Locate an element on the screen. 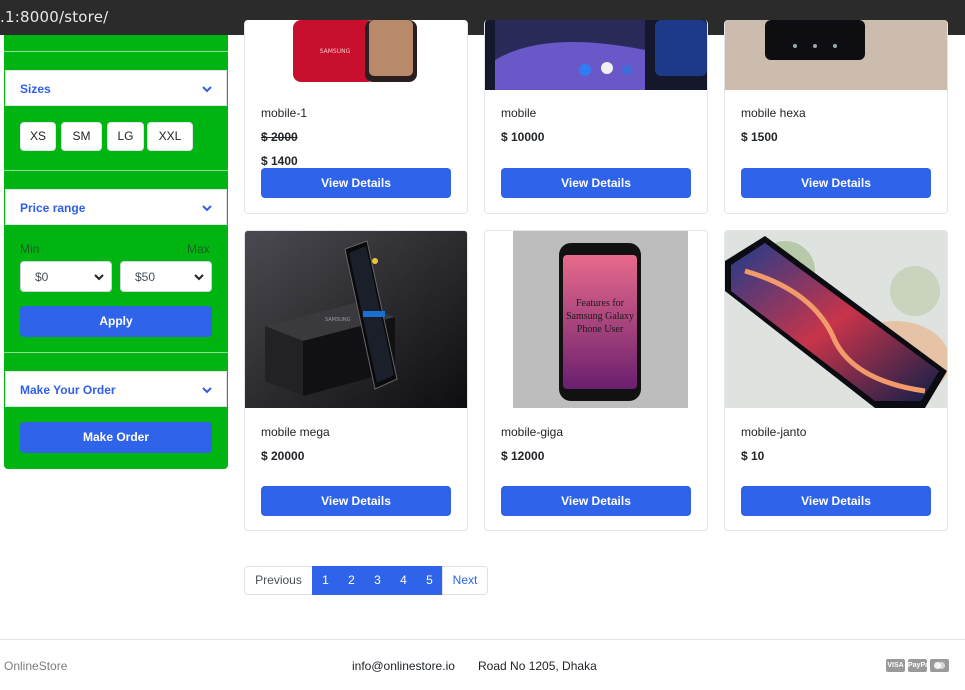  min-price-value: $0 is located at coordinates (42, 277).